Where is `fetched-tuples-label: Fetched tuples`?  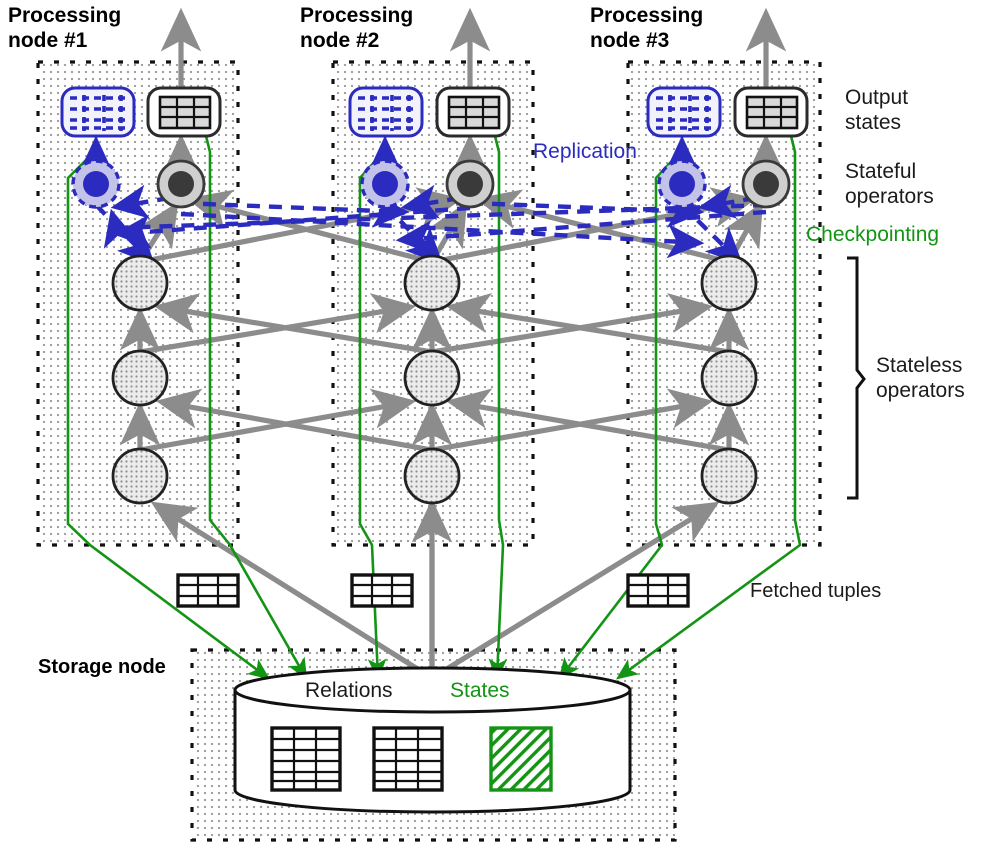 fetched-tuples-label: Fetched tuples is located at coordinates (816, 591).